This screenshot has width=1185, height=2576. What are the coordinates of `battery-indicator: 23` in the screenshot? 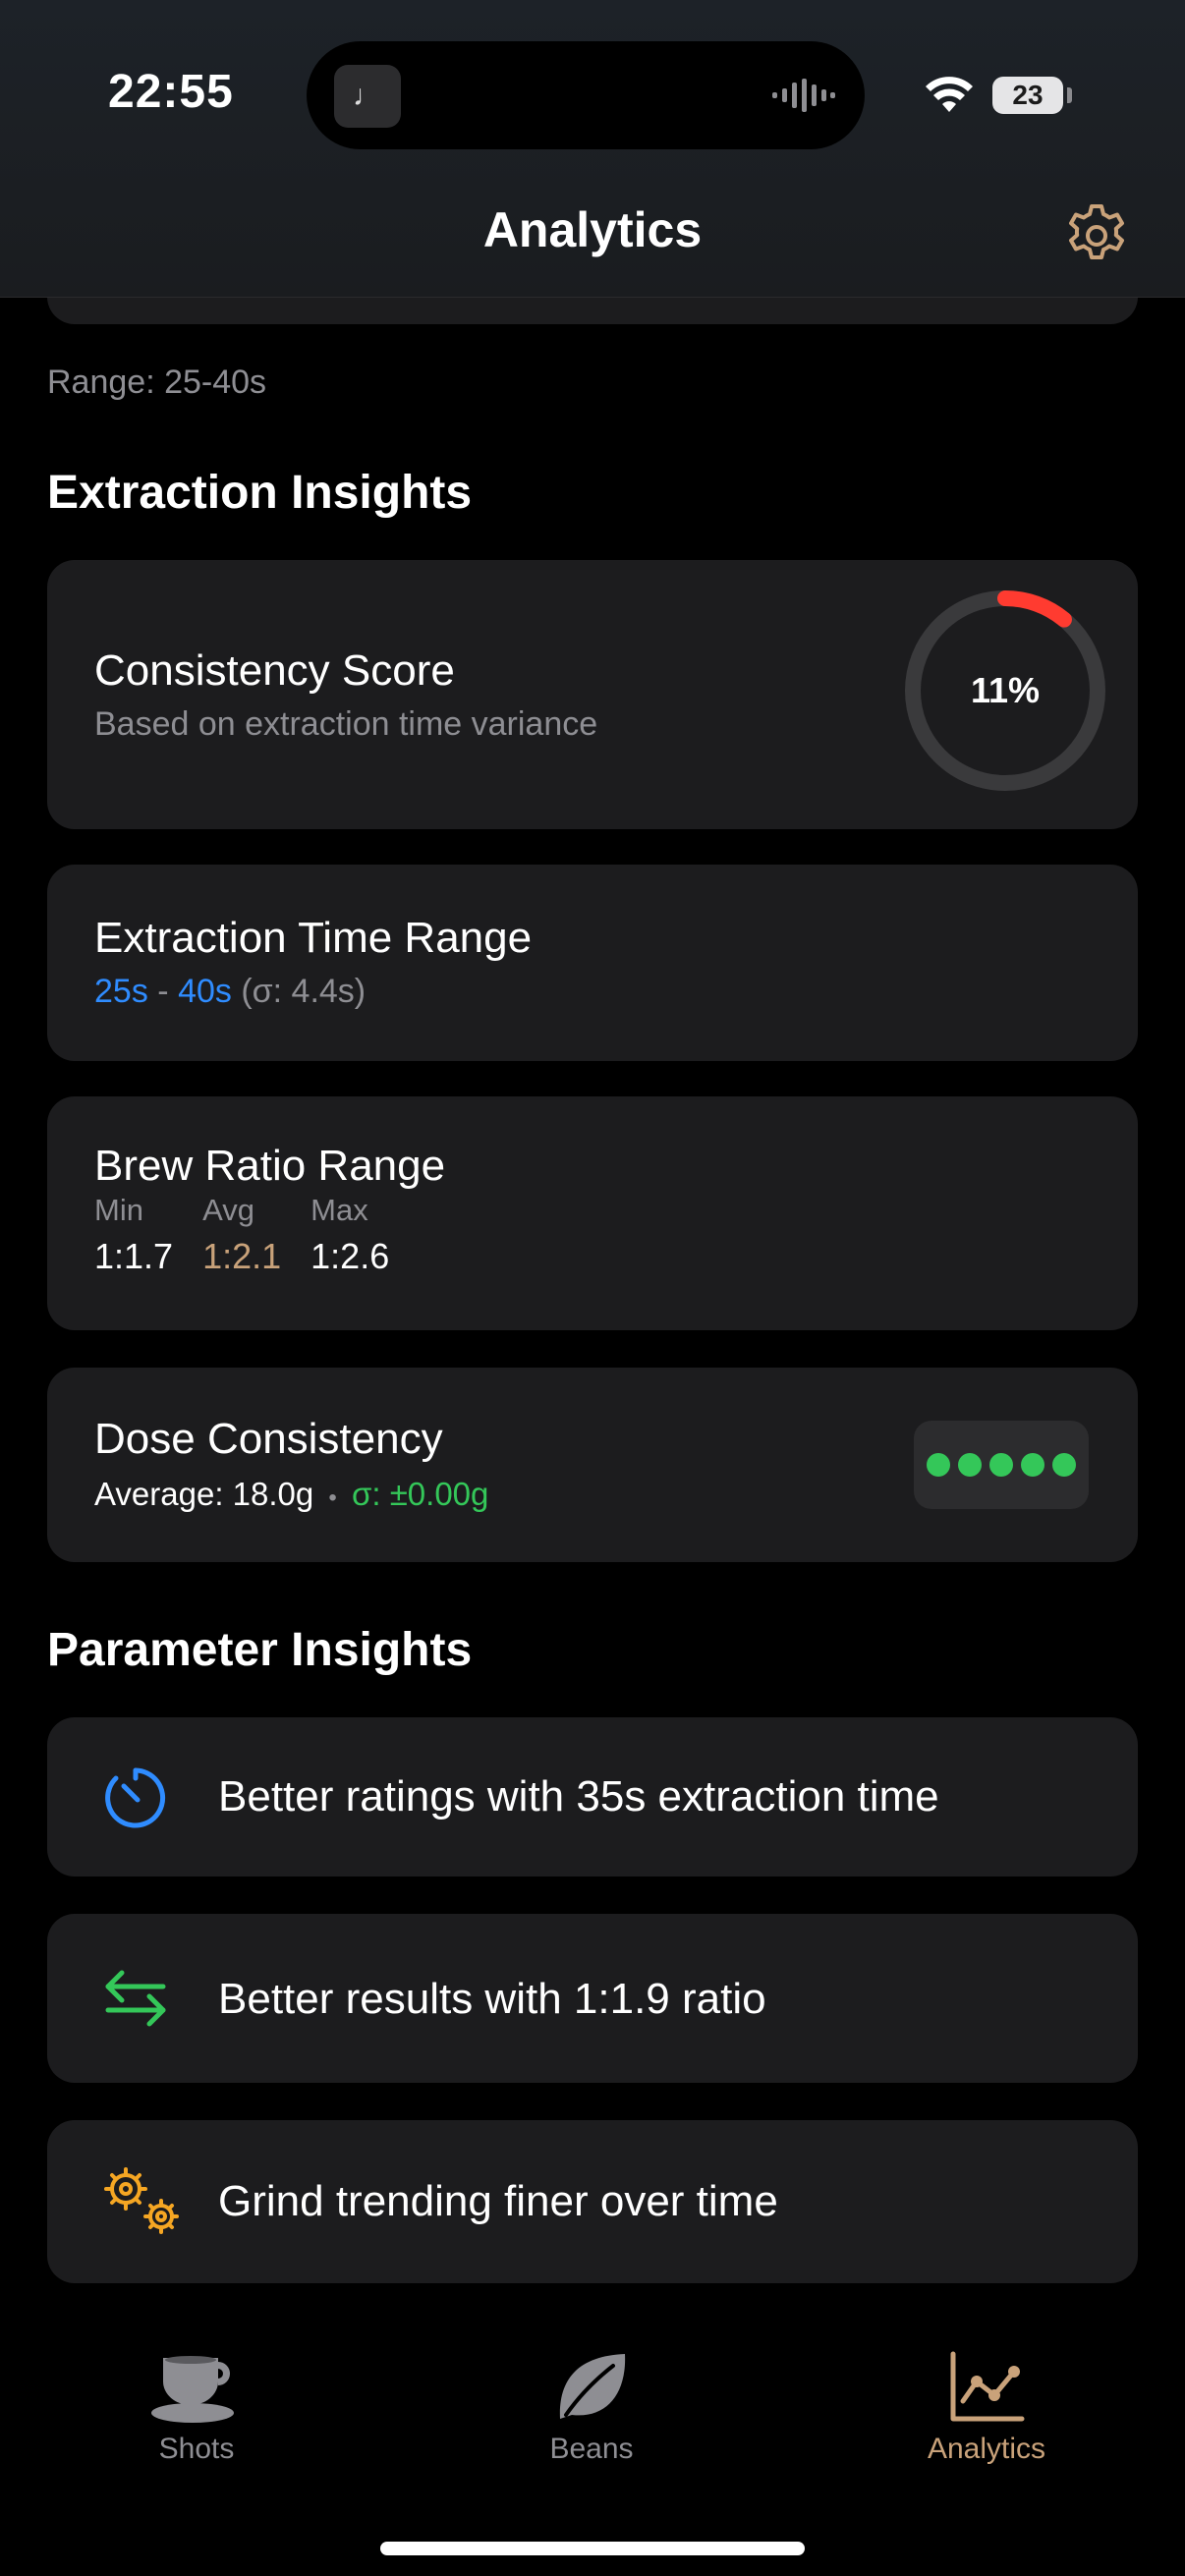 It's located at (1027, 95).